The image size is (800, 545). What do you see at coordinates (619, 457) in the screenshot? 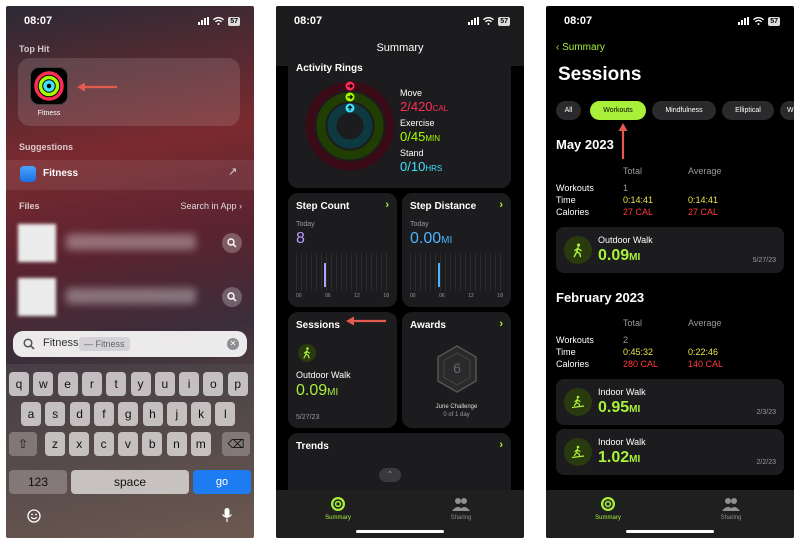
I see `workout-distance: 1.02MI` at bounding box center [619, 457].